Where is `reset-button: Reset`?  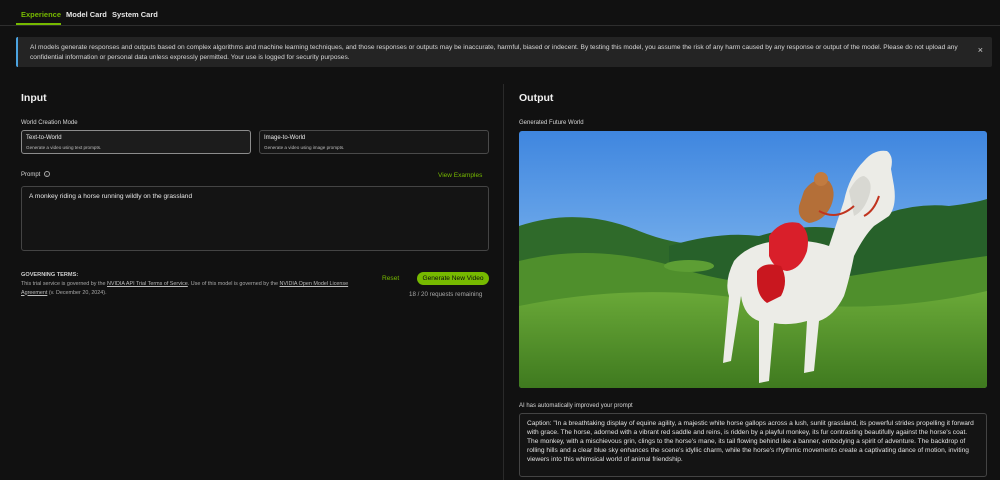 reset-button: Reset is located at coordinates (390, 278).